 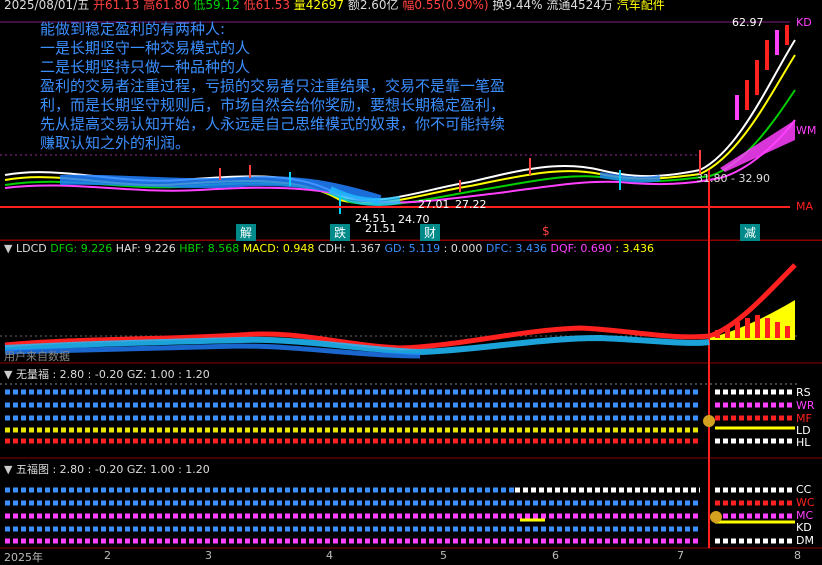 What do you see at coordinates (805, 206) in the screenshot?
I see `ma-tag: MA` at bounding box center [805, 206].